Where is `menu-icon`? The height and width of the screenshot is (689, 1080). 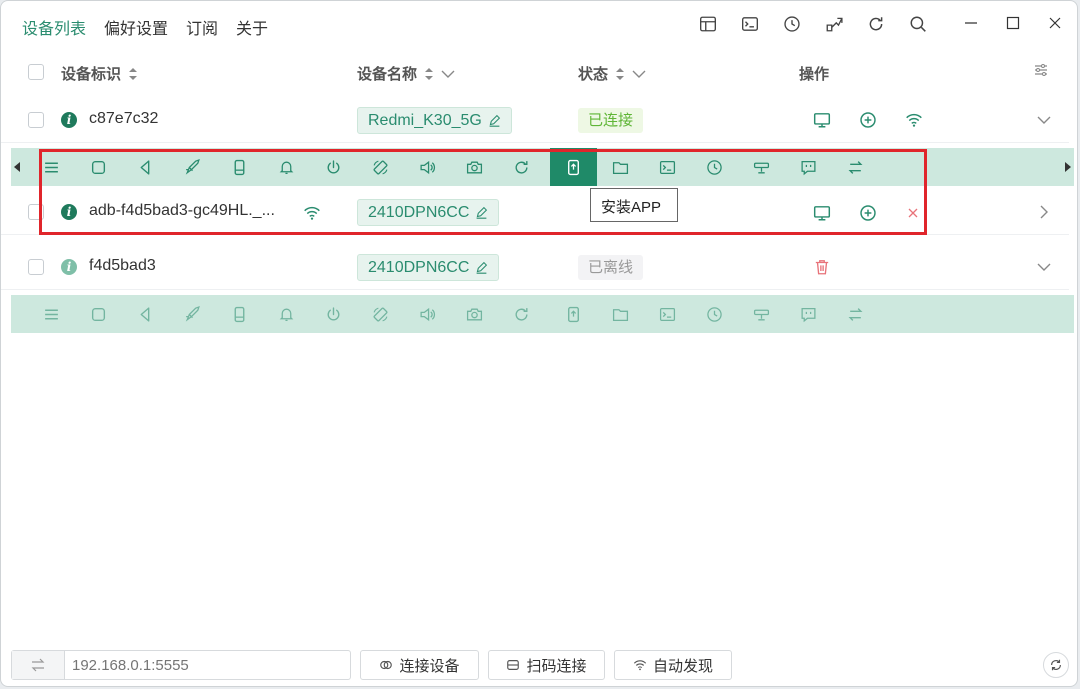 menu-icon is located at coordinates (51, 167).